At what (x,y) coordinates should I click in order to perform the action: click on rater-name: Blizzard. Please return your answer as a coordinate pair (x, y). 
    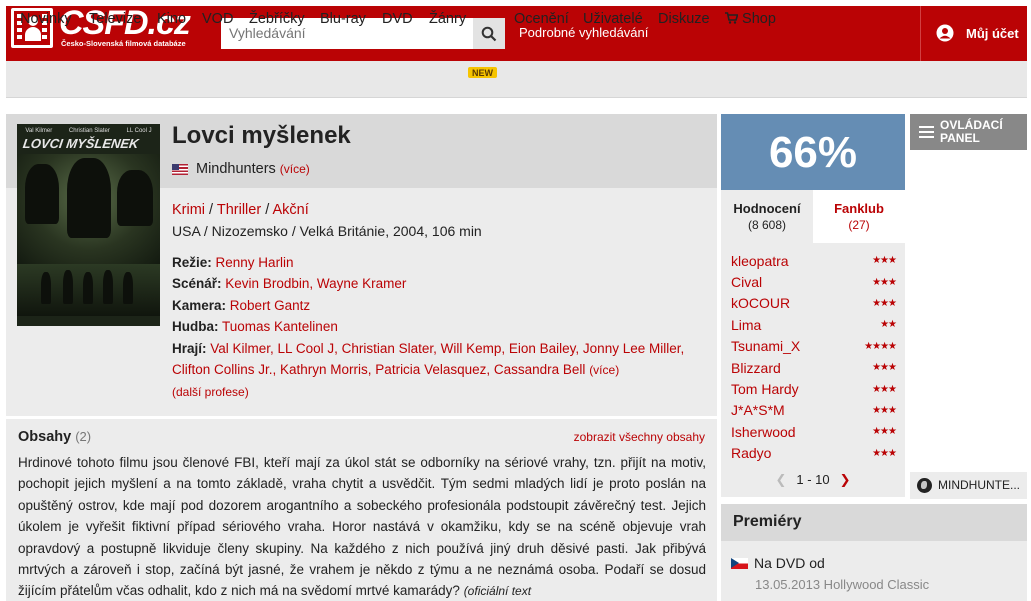
    Looking at the image, I should click on (756, 367).